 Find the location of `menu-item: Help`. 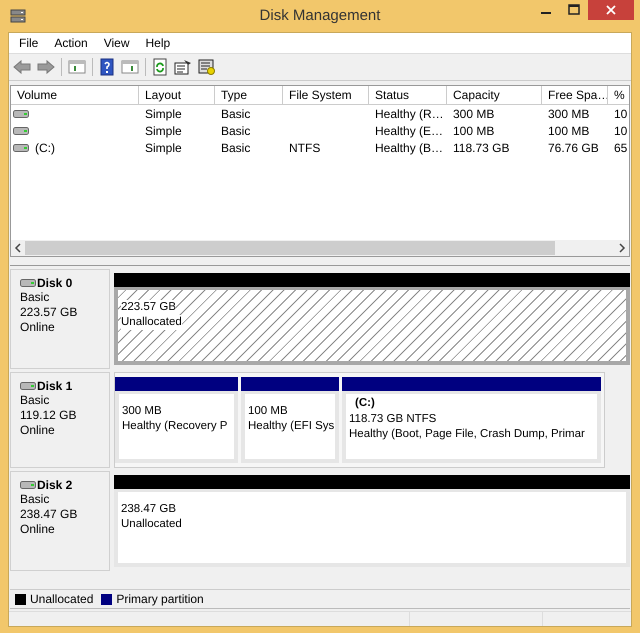

menu-item: Help is located at coordinates (158, 43).